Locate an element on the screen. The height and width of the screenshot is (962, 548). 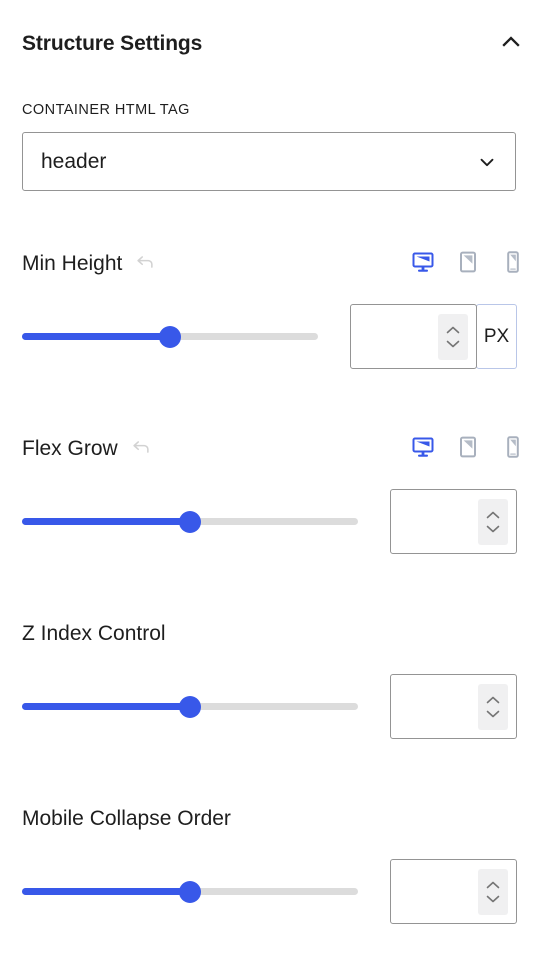
panel-header: Structure Settings is located at coordinates (274, 31).